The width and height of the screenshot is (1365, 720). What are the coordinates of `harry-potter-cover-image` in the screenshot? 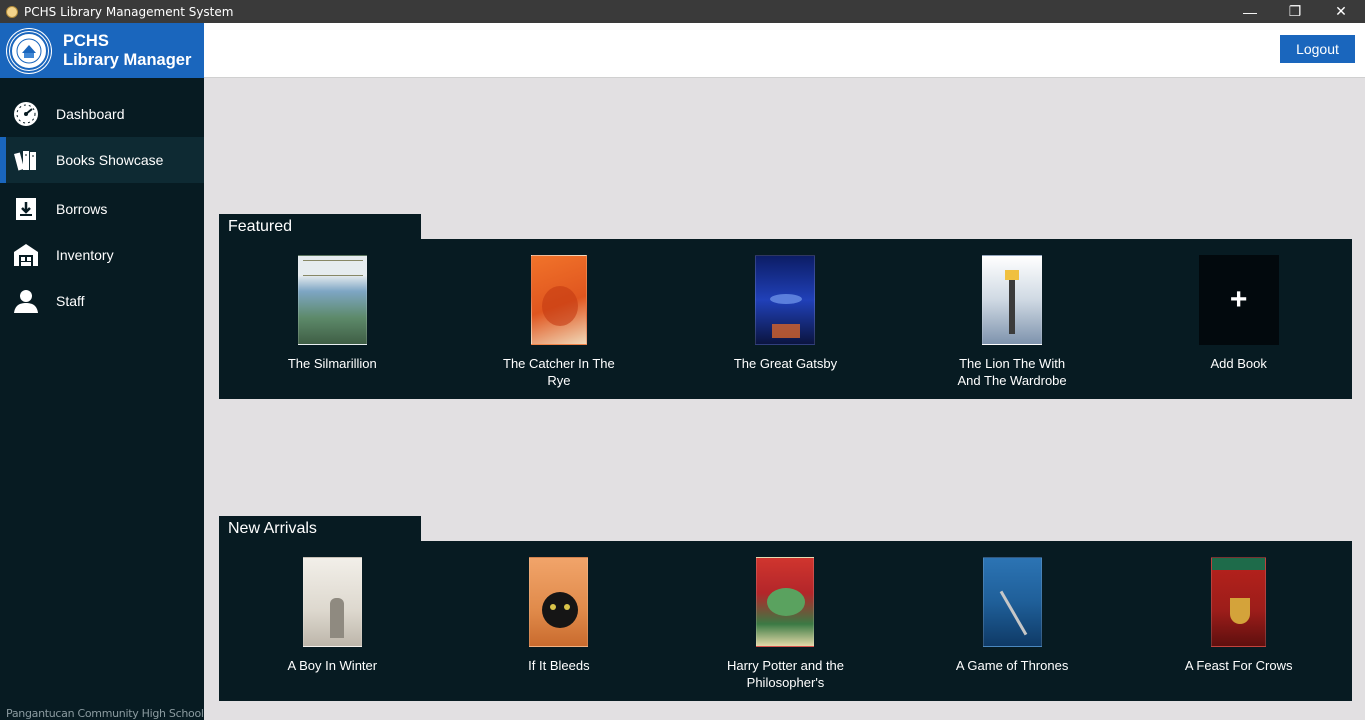 It's located at (785, 602).